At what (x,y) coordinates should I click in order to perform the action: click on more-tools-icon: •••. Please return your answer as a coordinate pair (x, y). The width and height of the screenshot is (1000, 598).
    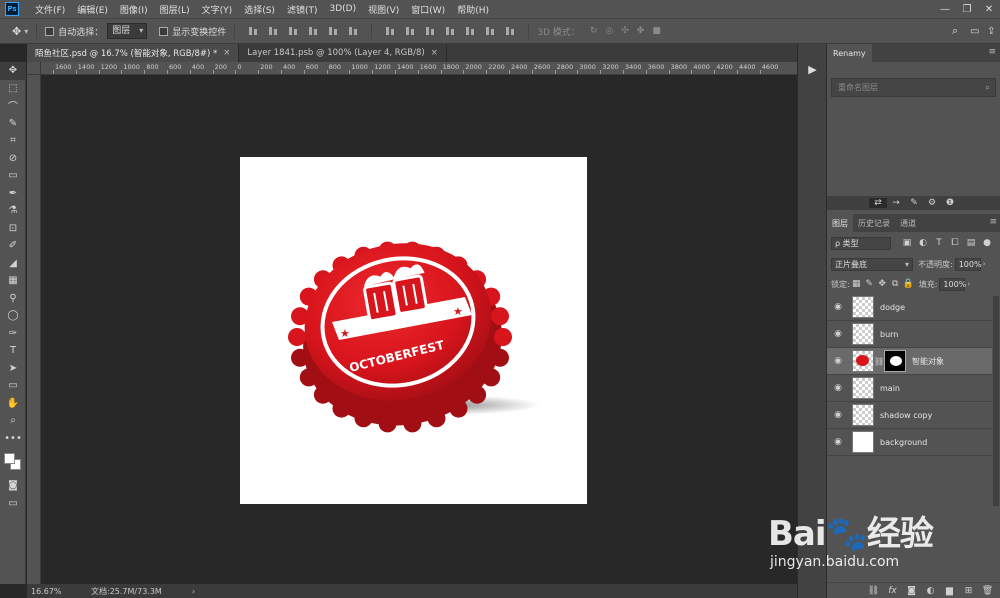
    Looking at the image, I should click on (13, 439).